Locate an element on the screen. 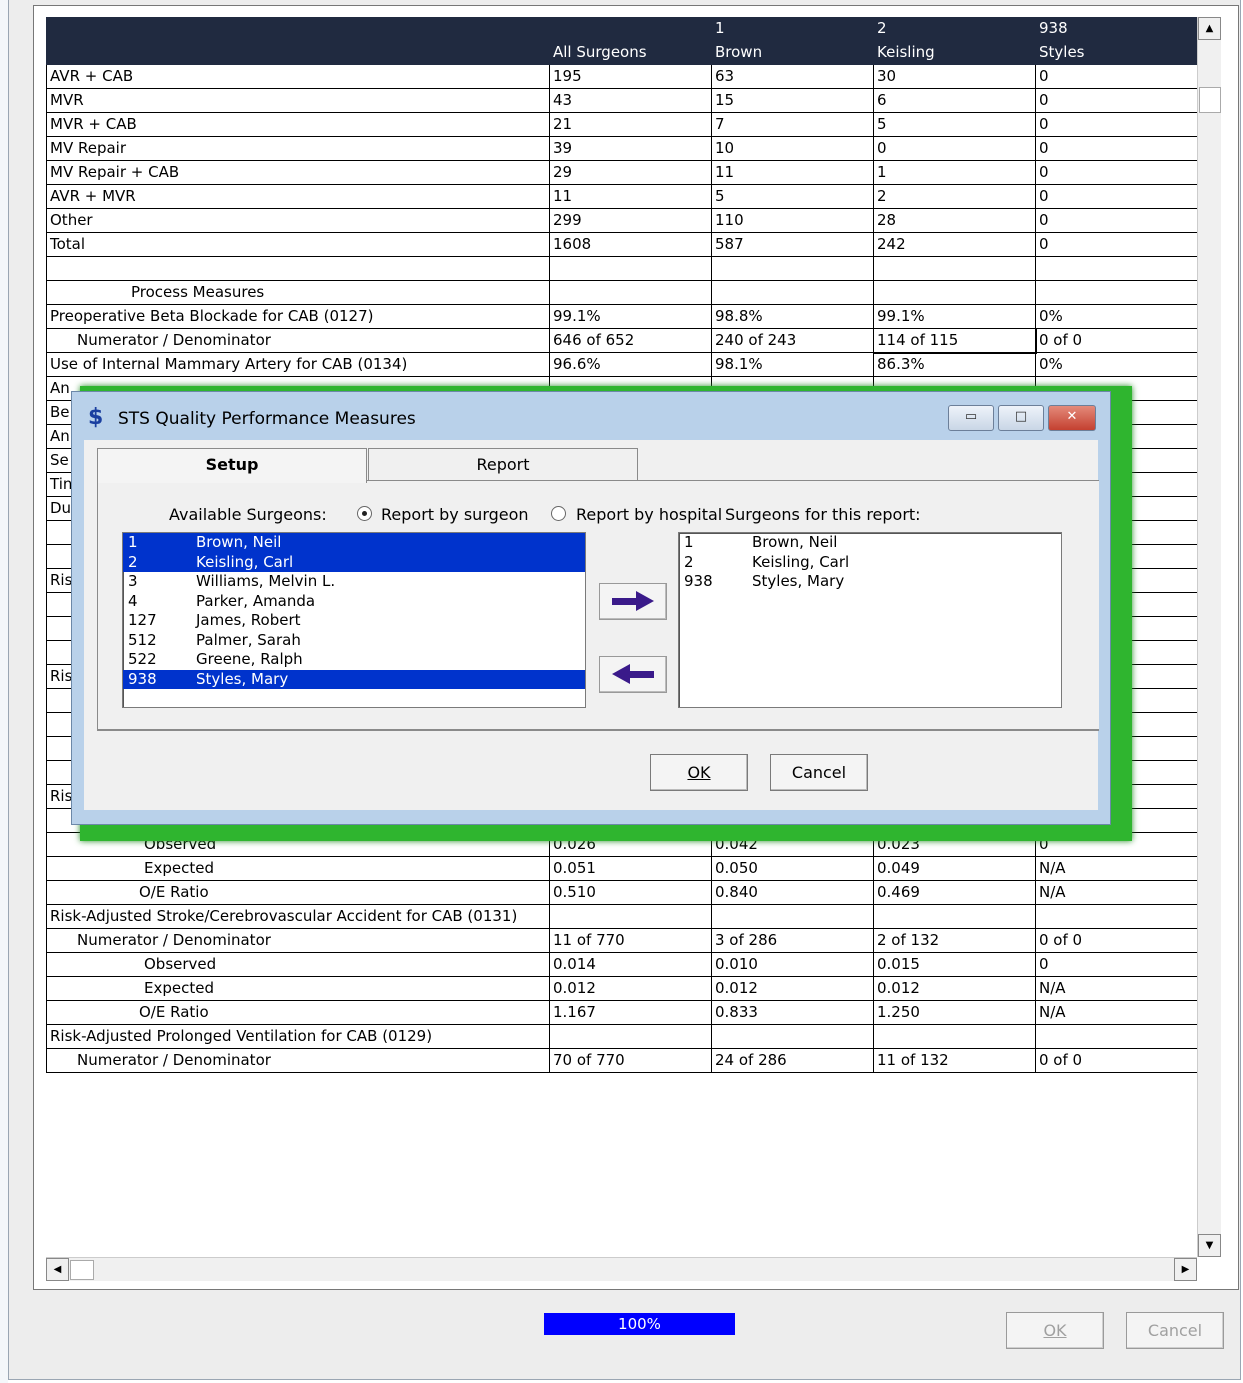  tab-setup: Setup is located at coordinates (232, 465).